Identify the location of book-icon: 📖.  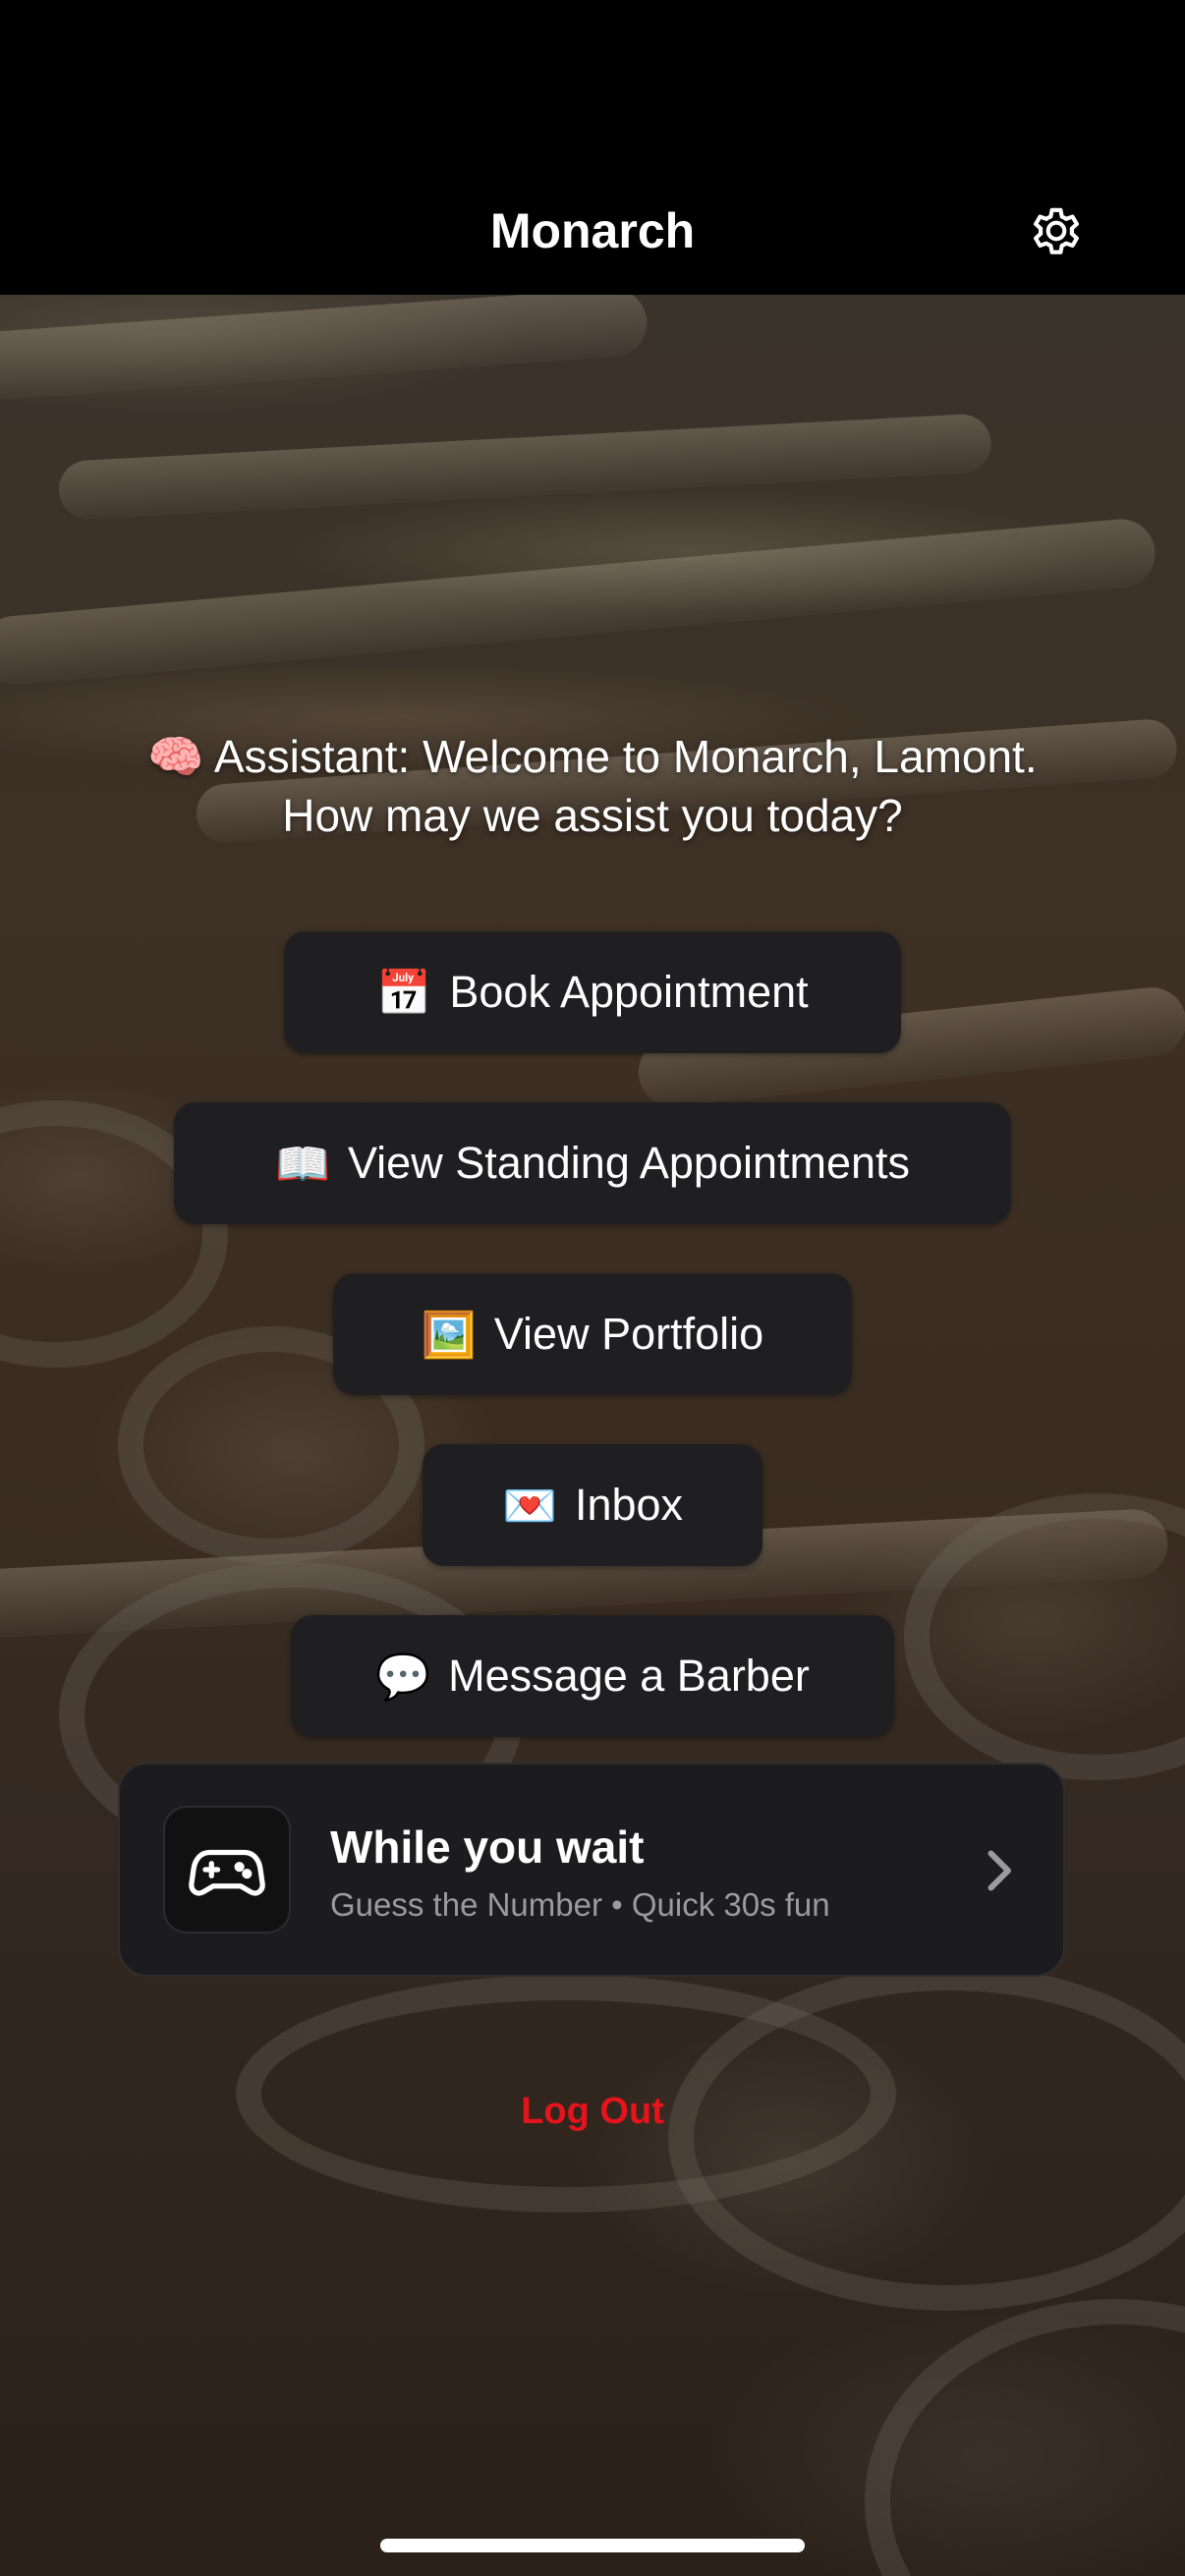
(302, 1163).